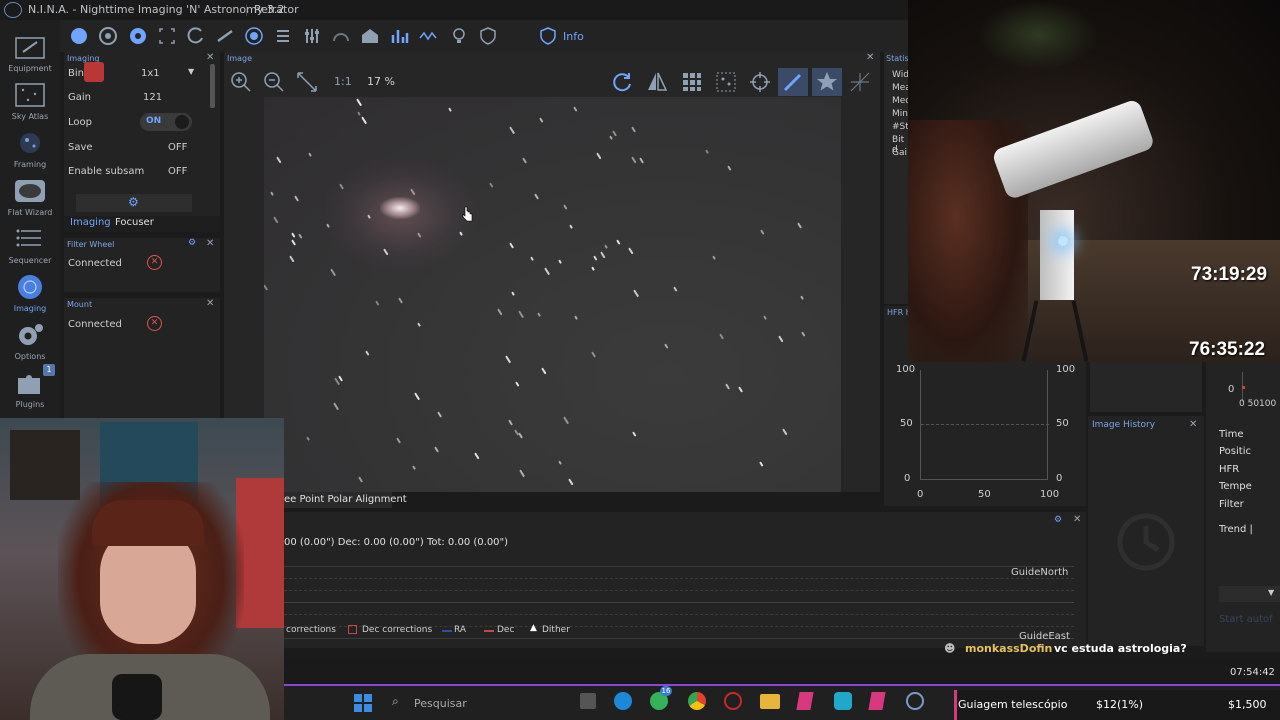 The height and width of the screenshot is (720, 1280). Describe the element at coordinates (274, 82) in the screenshot. I see `zoom-out-icon` at that location.